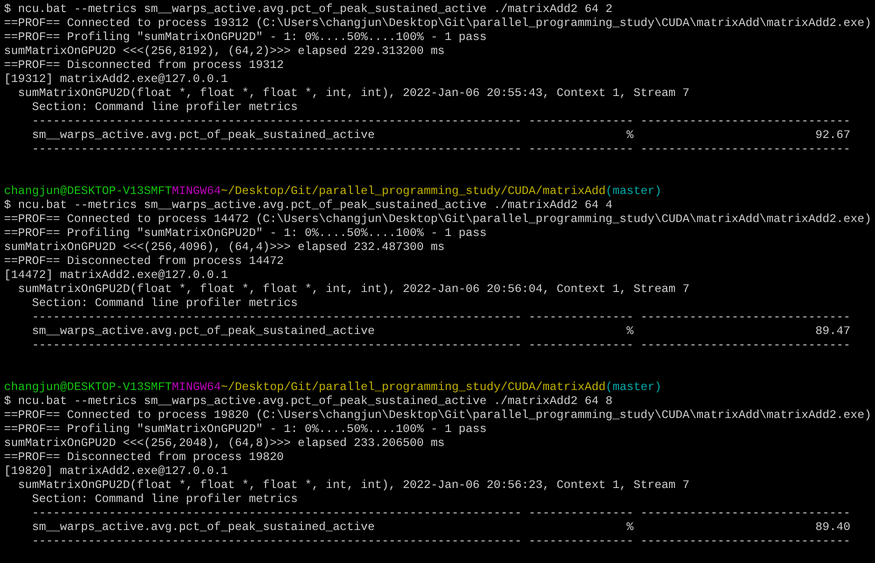  Describe the element at coordinates (308, 9) in the screenshot. I see `command-line: $ ncu.bat --metrics sm__warps_active.avg.pct_of_peak_sustained_active ./matrixAdd2 64 2` at that location.